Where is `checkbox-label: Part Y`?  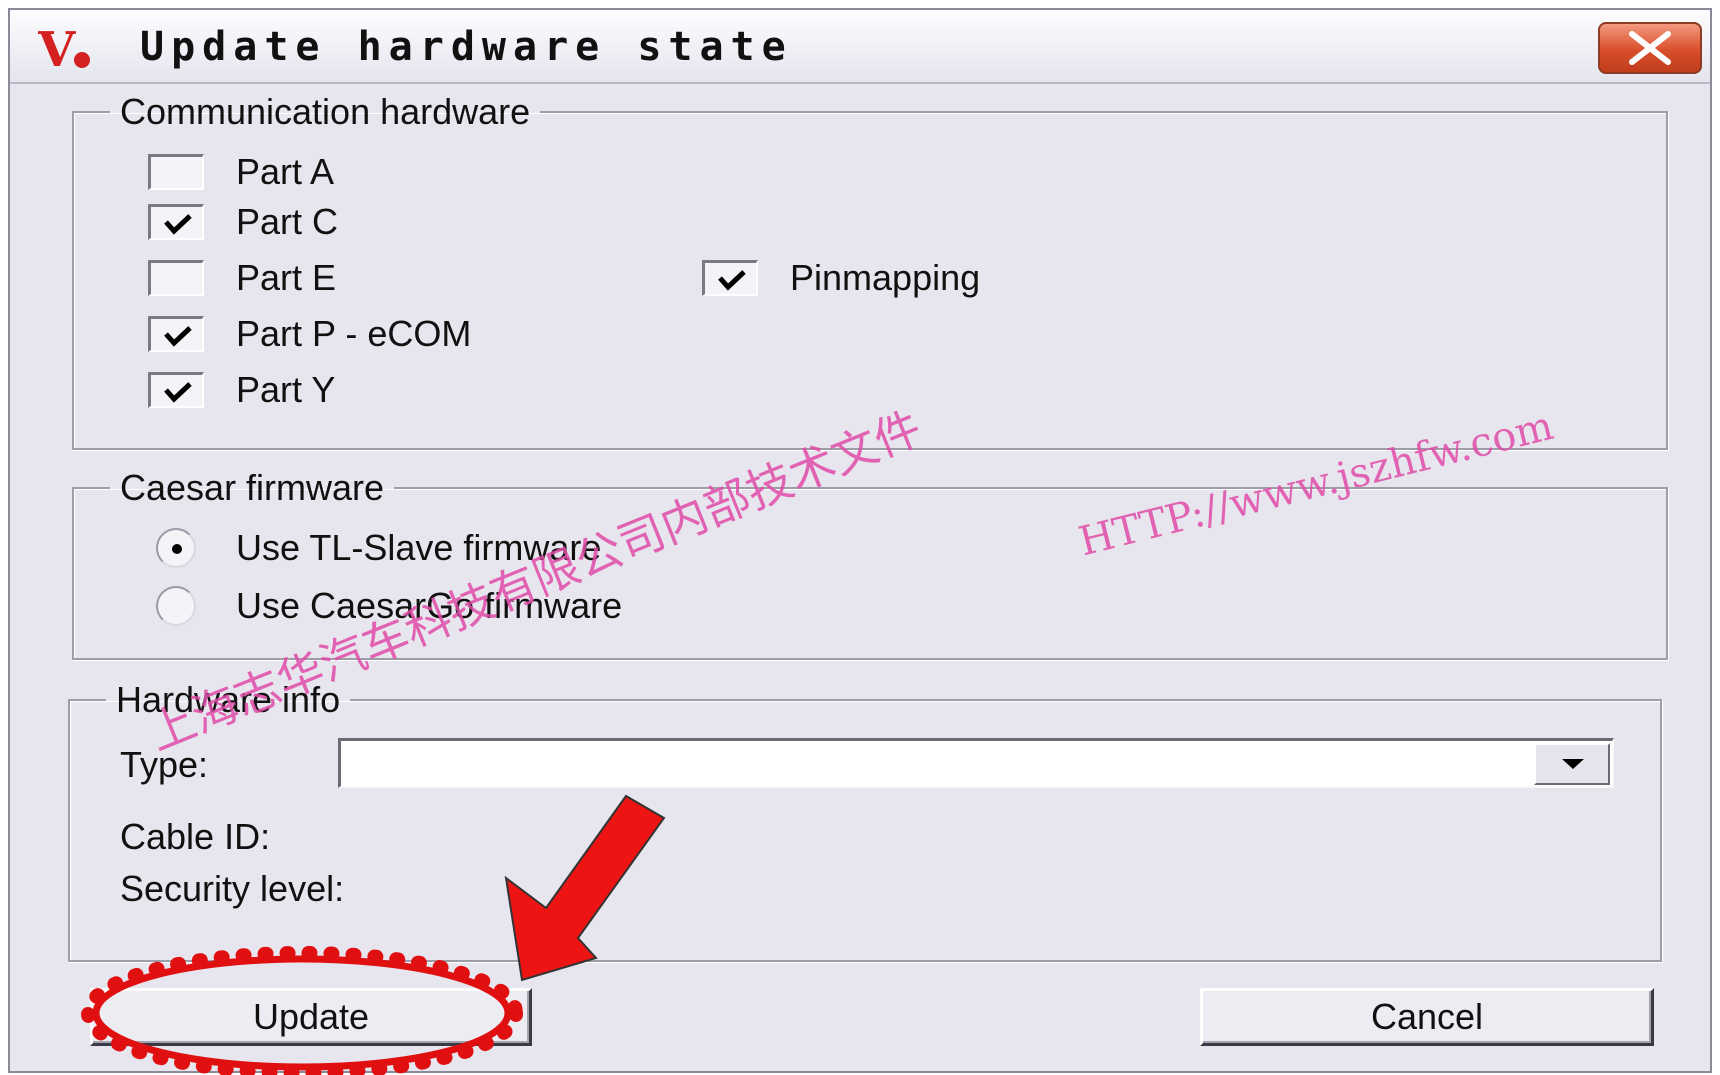 checkbox-label: Part Y is located at coordinates (286, 389).